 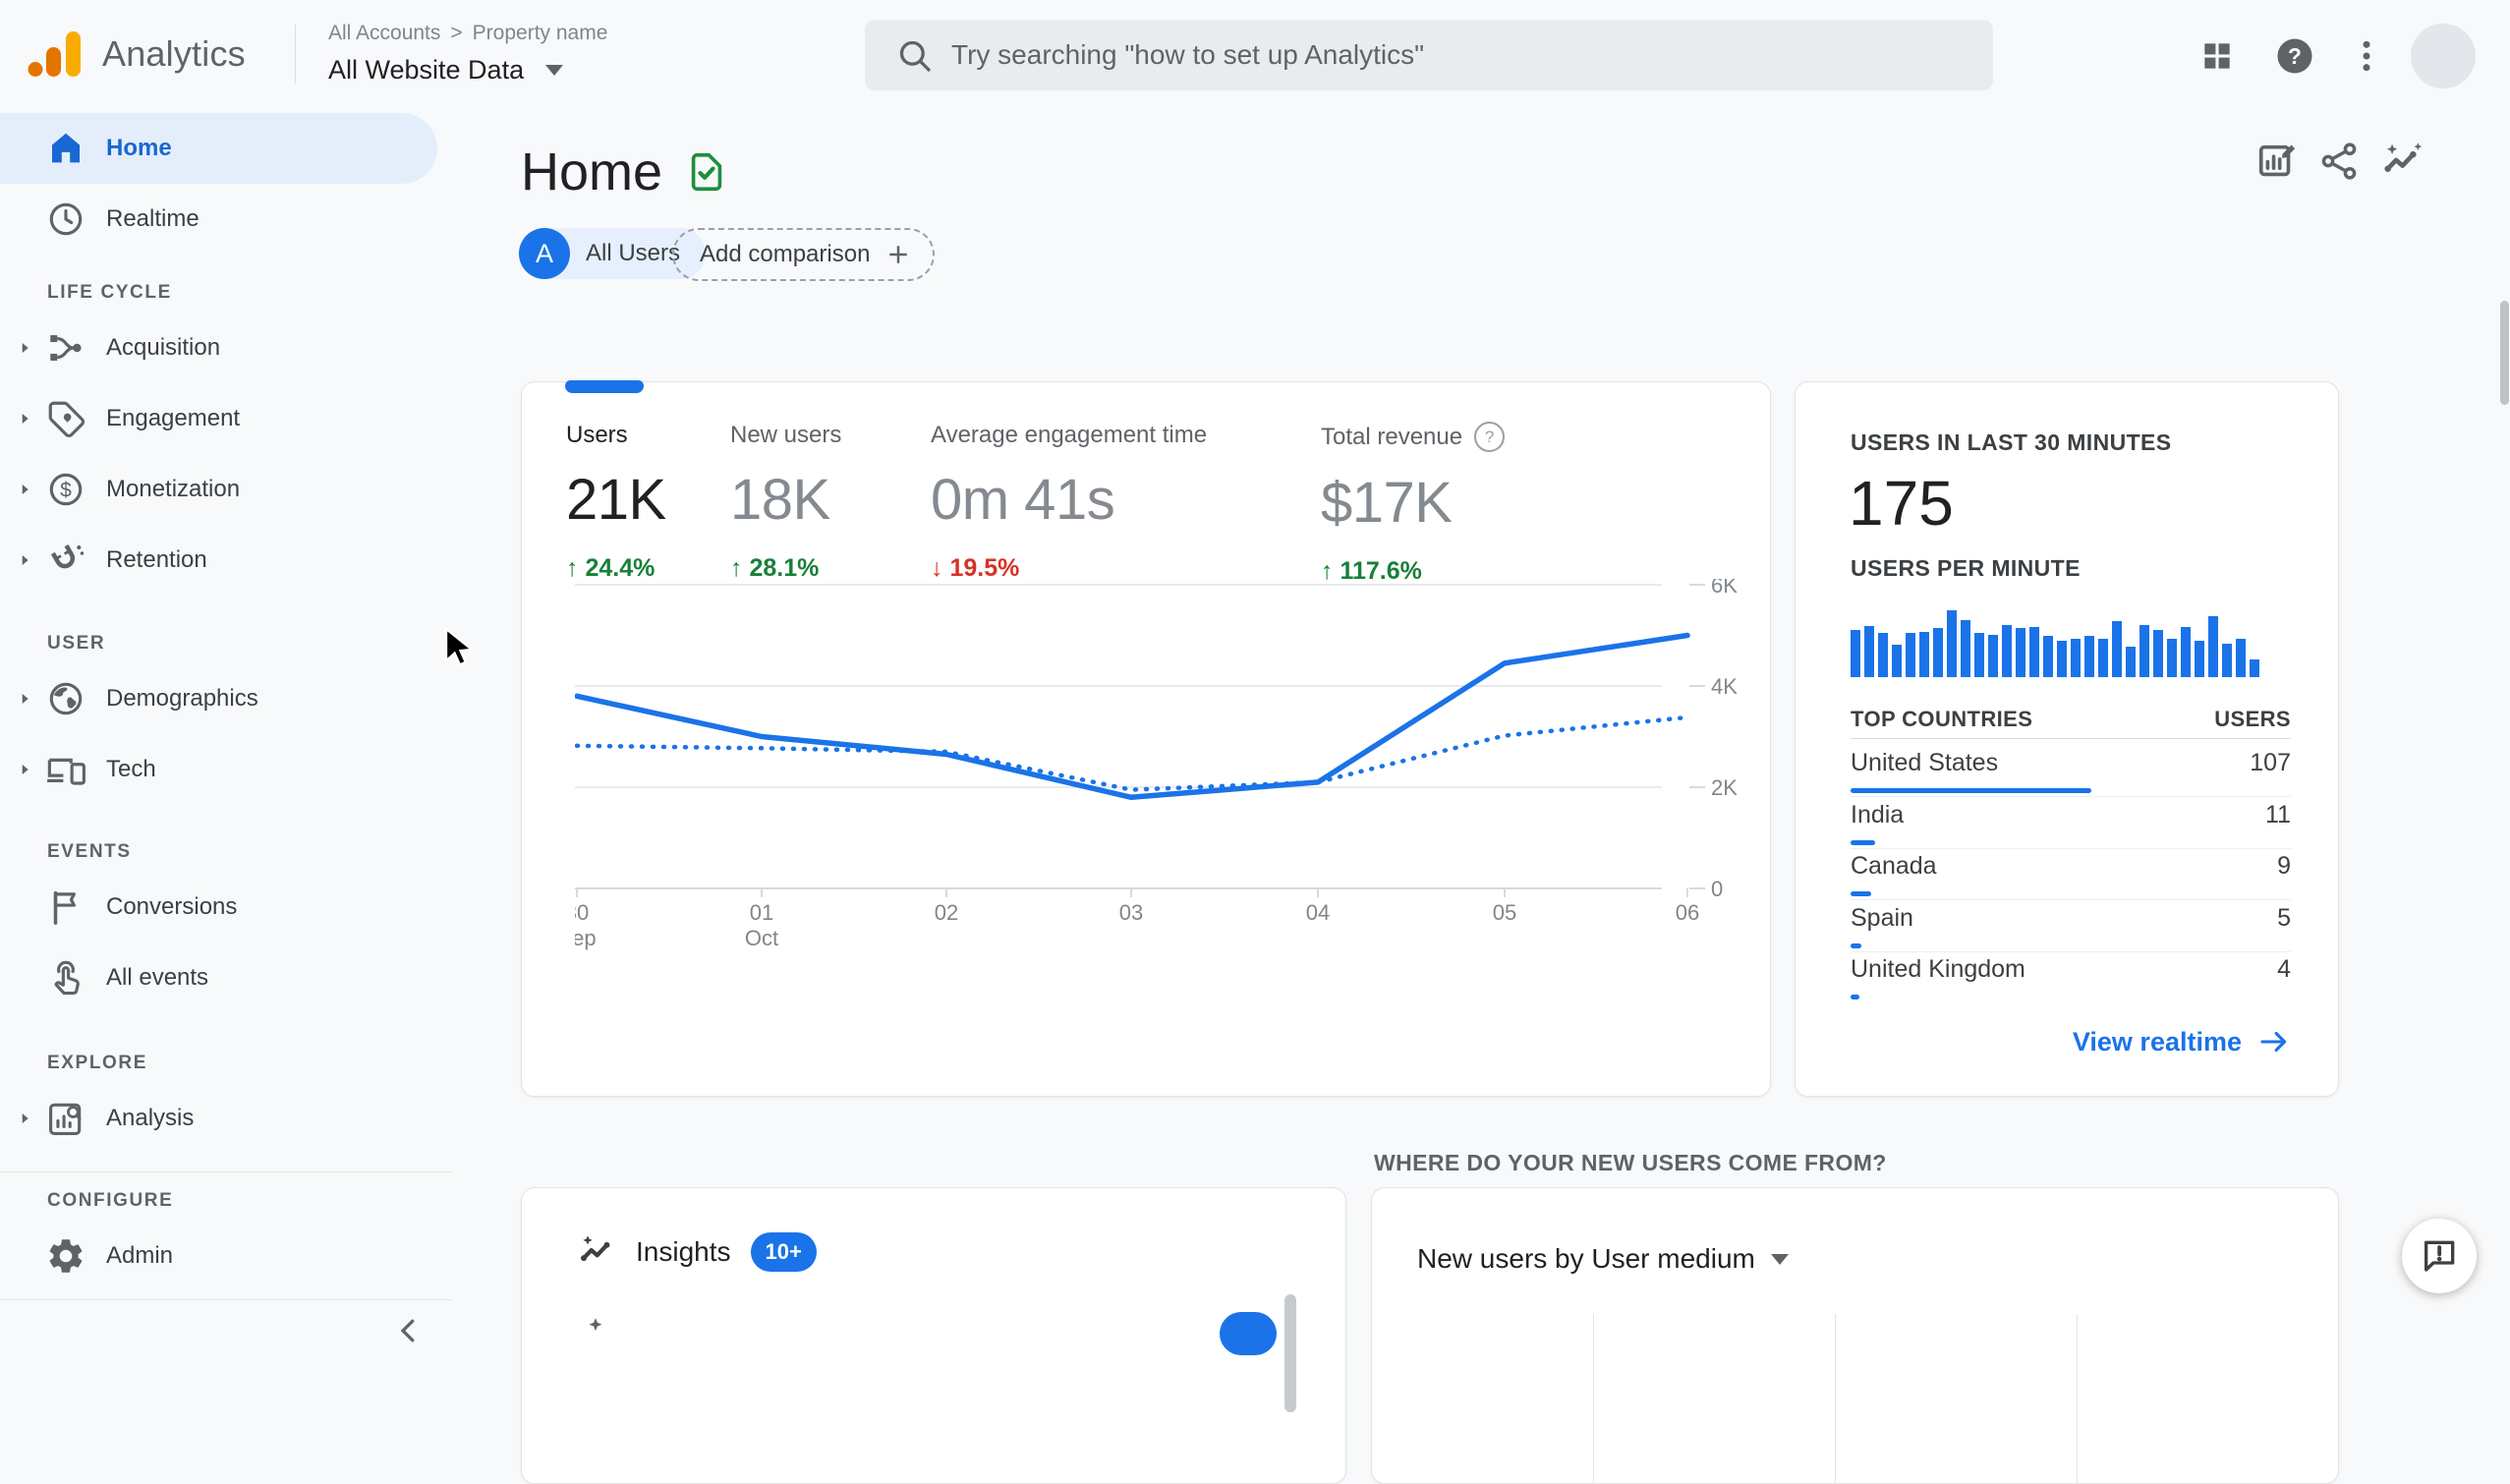 What do you see at coordinates (2404, 163) in the screenshot?
I see `insights-button` at bounding box center [2404, 163].